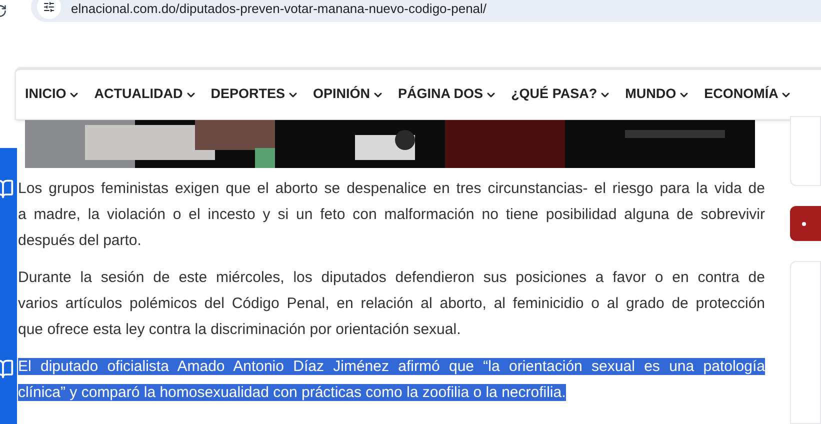  Describe the element at coordinates (657, 94) in the screenshot. I see `nav-link: MUNDO` at that location.